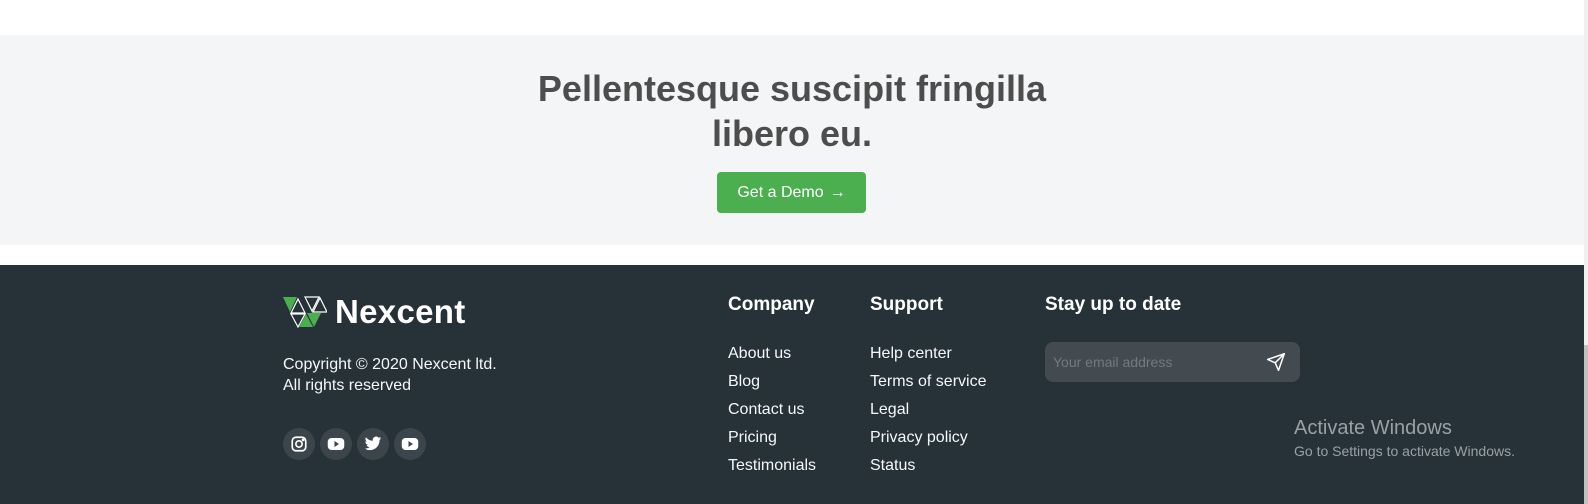 This screenshot has height=504, width=1588. What do you see at coordinates (354, 444) in the screenshot?
I see `social-links` at bounding box center [354, 444].